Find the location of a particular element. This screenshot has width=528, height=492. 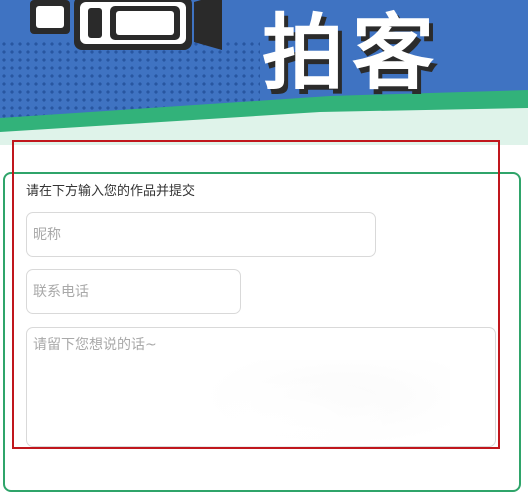

nickname-input is located at coordinates (201, 234).